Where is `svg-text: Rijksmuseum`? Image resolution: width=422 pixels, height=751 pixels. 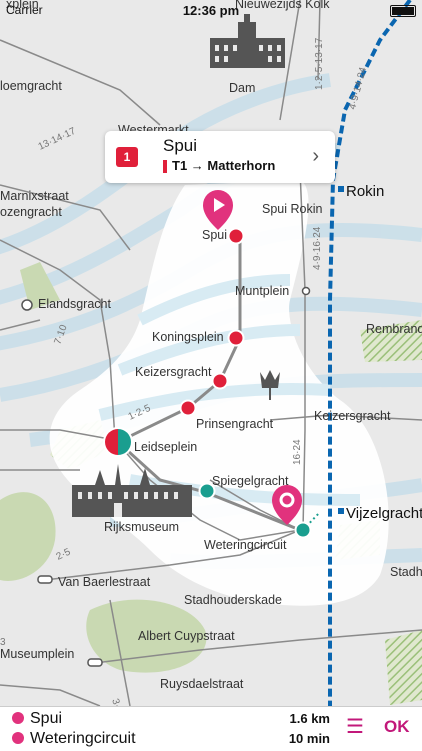 svg-text: Rijksmuseum is located at coordinates (141, 527).